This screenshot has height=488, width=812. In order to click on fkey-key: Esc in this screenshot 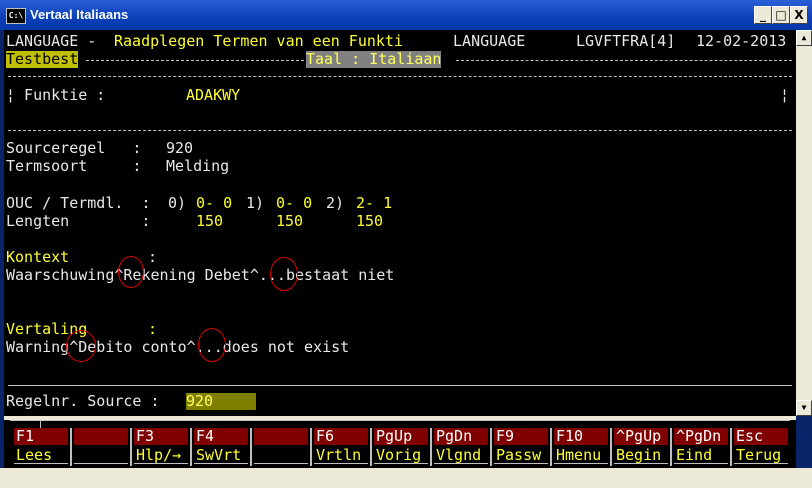, I will do `click(761, 436)`.